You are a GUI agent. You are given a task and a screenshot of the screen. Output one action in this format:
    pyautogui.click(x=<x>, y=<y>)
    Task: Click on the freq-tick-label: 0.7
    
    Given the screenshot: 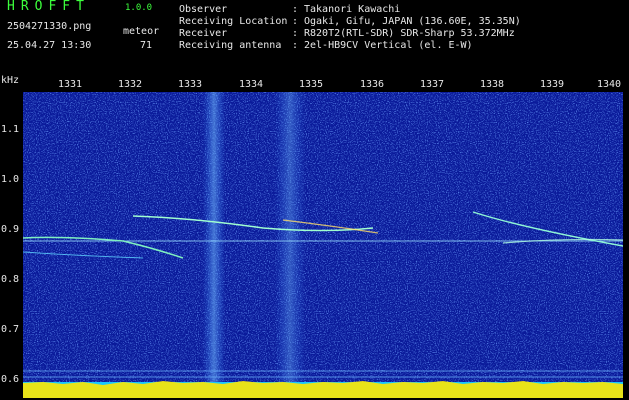 What is the action you would take?
    pyautogui.click(x=10, y=329)
    